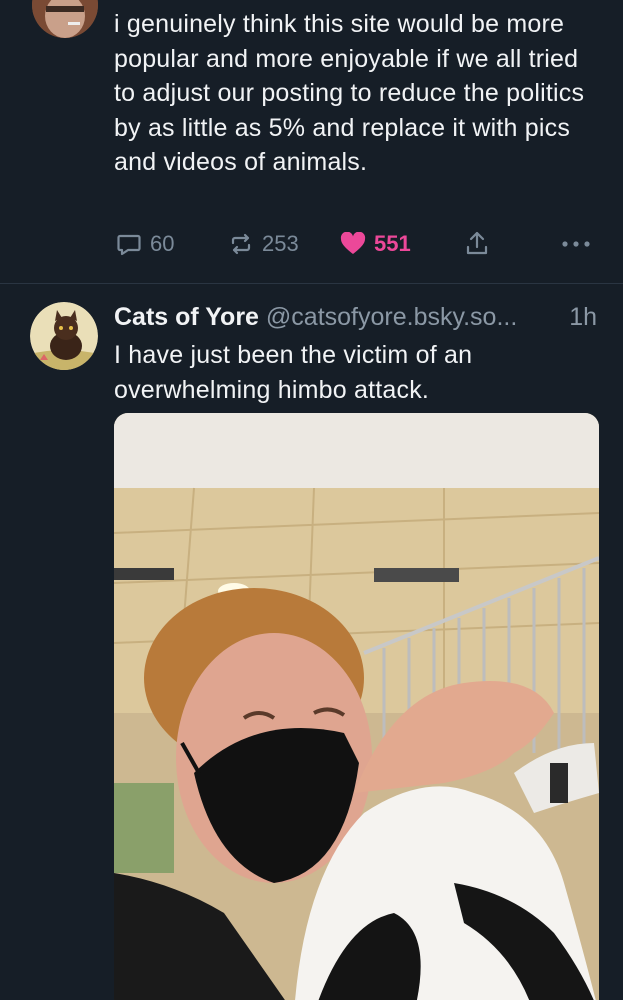  Describe the element at coordinates (145, 244) in the screenshot. I see `reply-button: 60` at that location.